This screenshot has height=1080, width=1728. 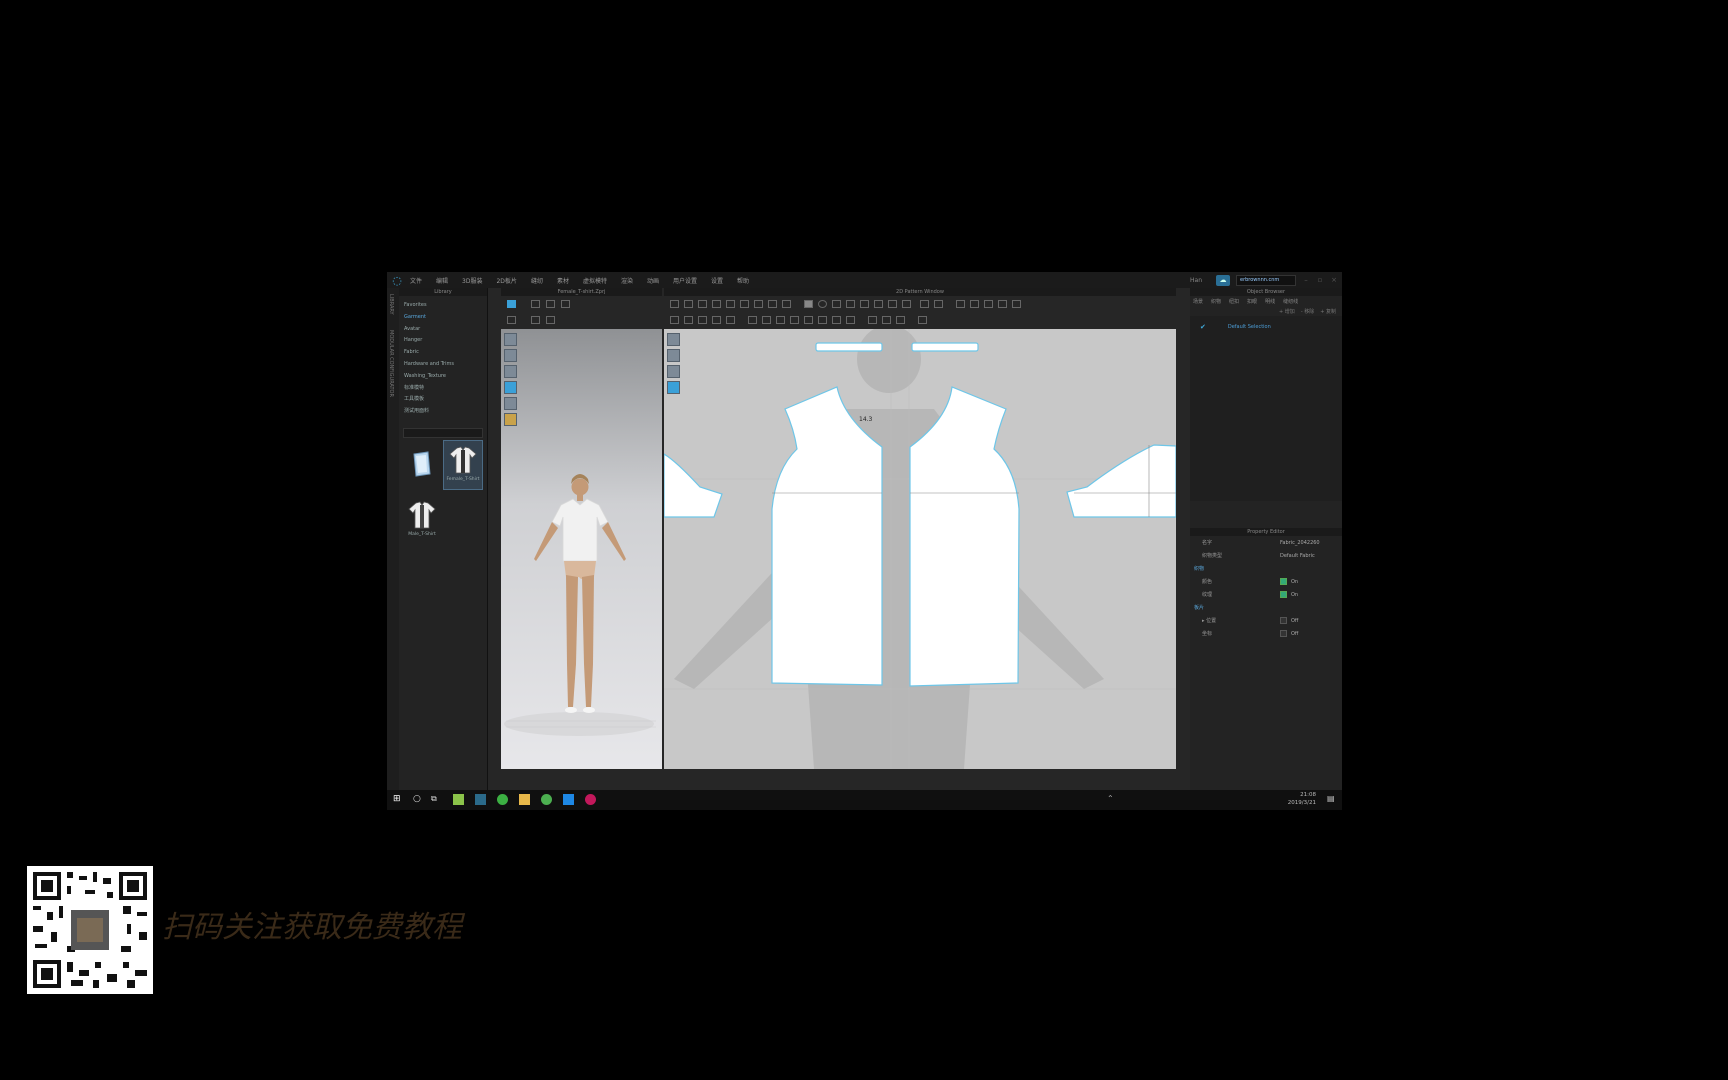 What do you see at coordinates (397, 280) in the screenshot?
I see `app-logo-icon: ◌` at bounding box center [397, 280].